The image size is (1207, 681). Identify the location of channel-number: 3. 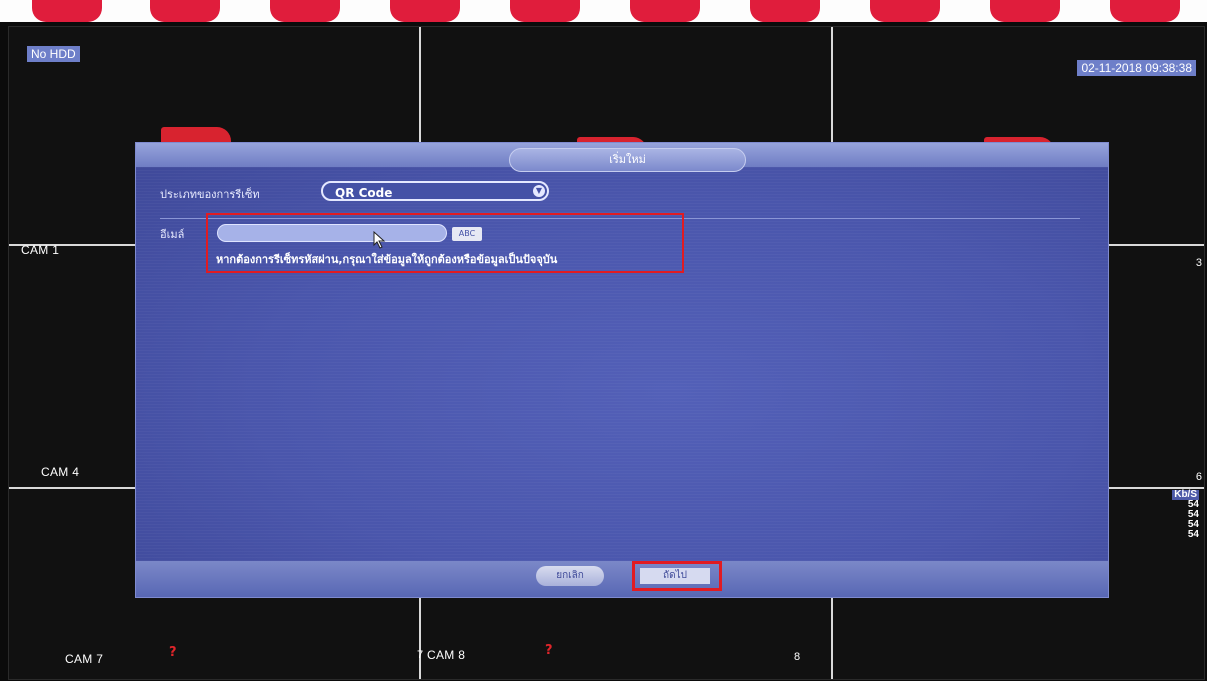
(1198, 263).